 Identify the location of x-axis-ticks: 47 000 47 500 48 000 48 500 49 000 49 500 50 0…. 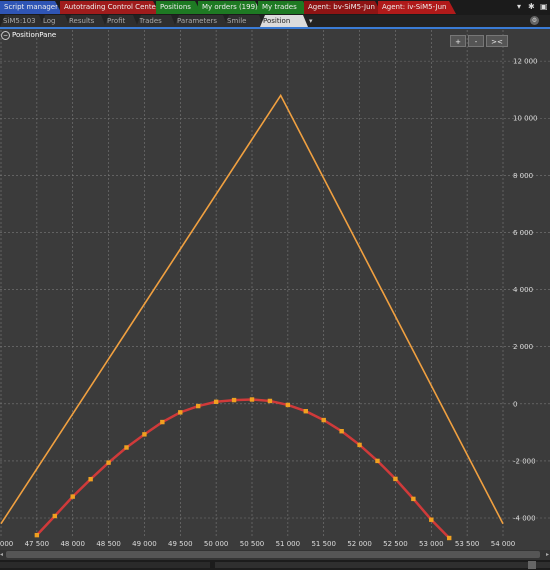
(257, 544).